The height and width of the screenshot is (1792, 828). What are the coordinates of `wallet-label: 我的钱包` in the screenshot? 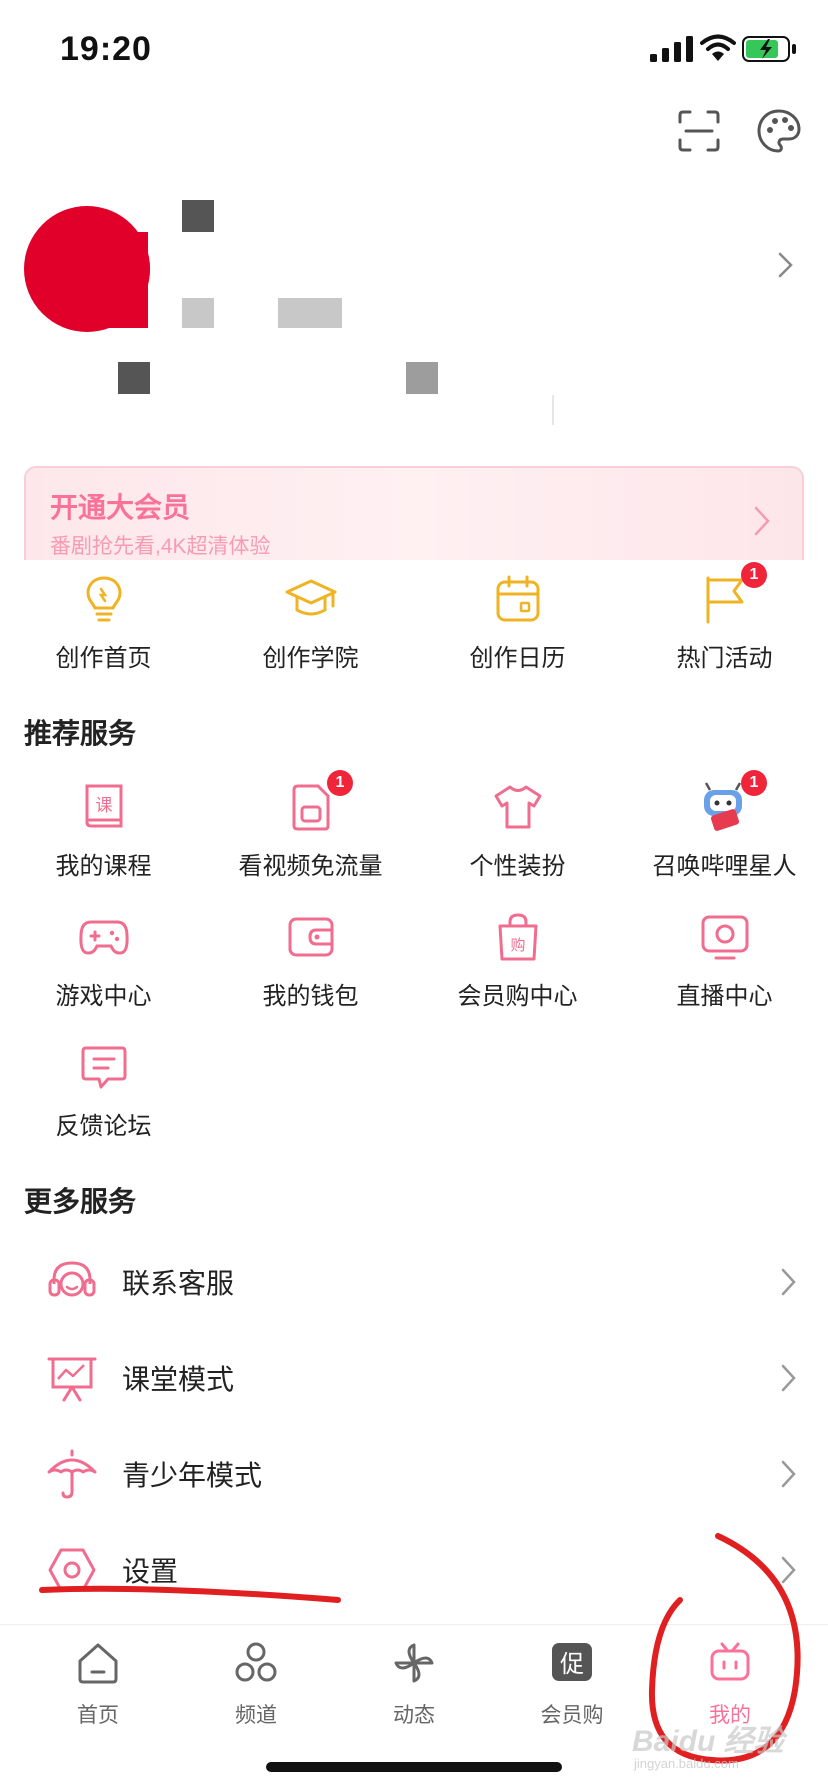 It's located at (310, 996).